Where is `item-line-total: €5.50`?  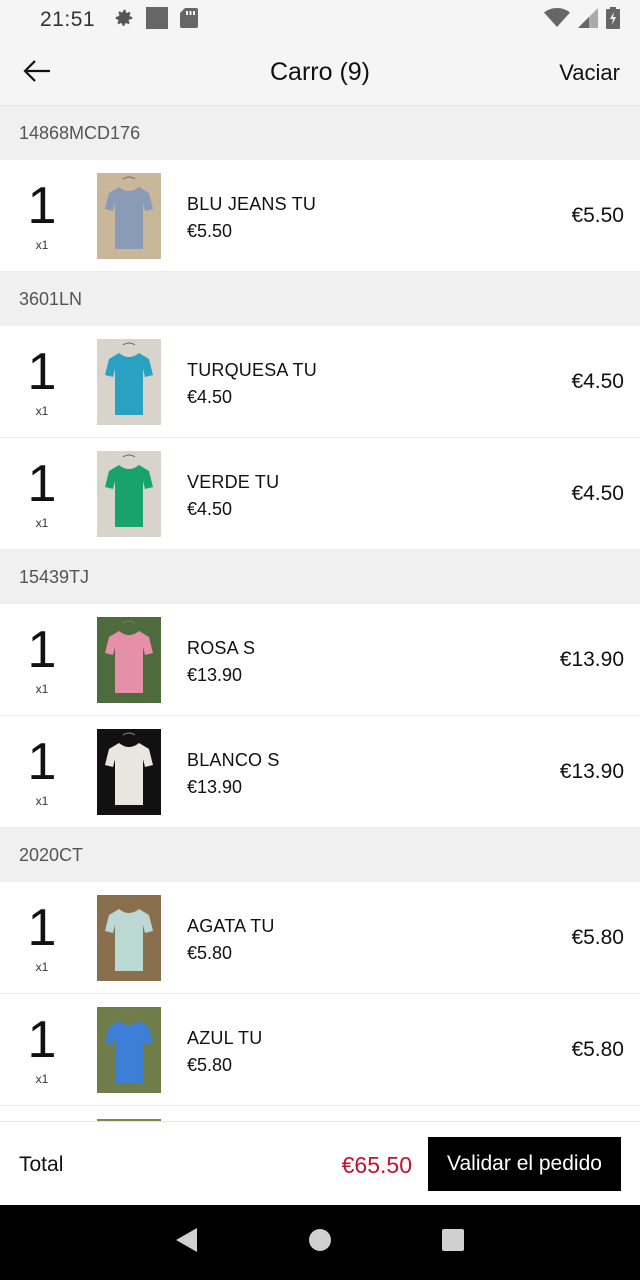 item-line-total: €5.50 is located at coordinates (597, 215).